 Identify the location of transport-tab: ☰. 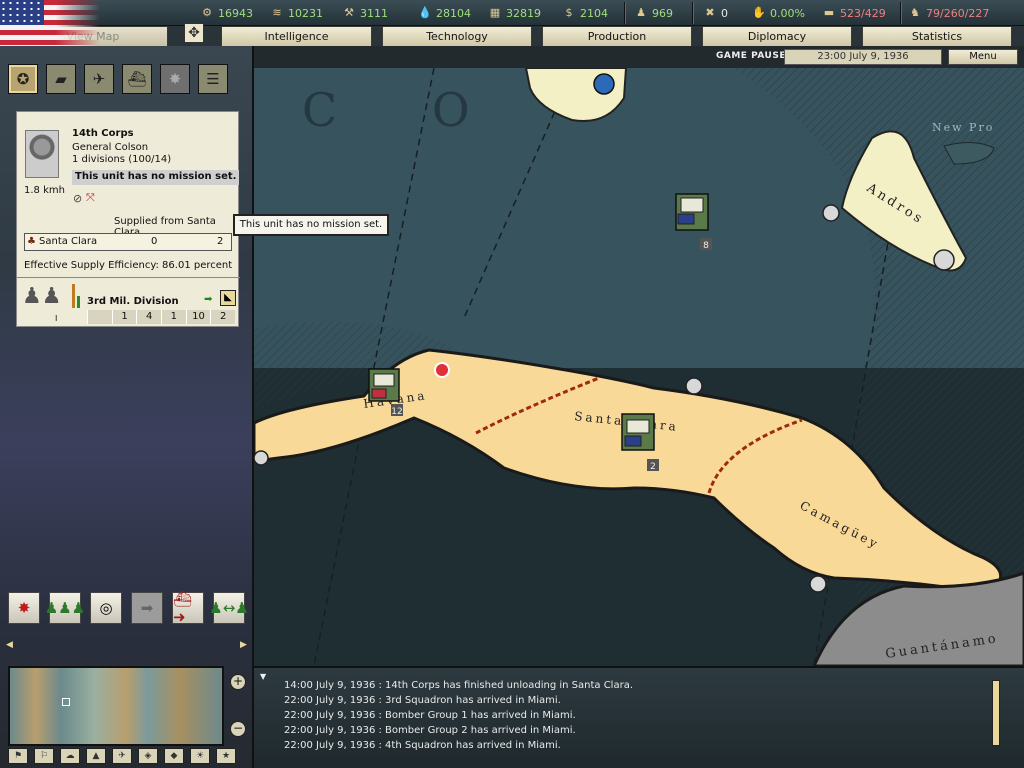
(213, 79).